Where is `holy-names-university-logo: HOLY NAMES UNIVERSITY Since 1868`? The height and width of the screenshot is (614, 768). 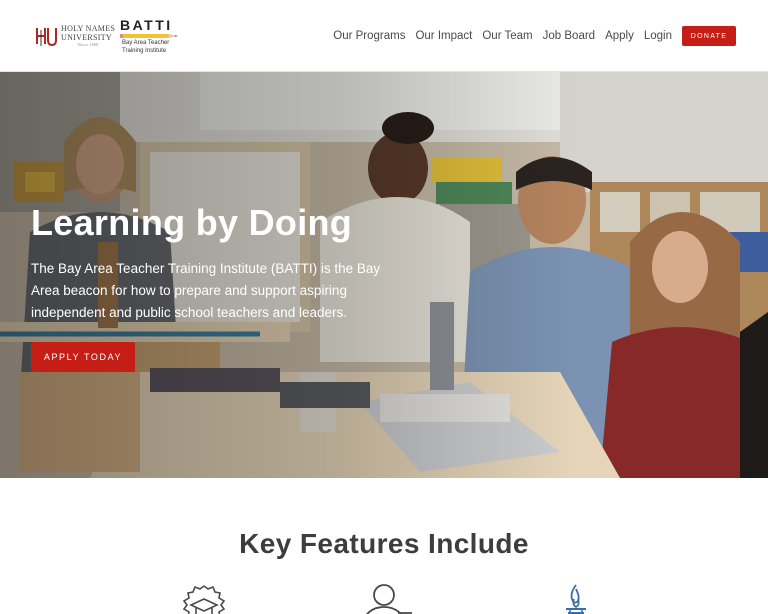 holy-names-university-logo: HOLY NAMES UNIVERSITY Since 1868 is located at coordinates (74, 36).